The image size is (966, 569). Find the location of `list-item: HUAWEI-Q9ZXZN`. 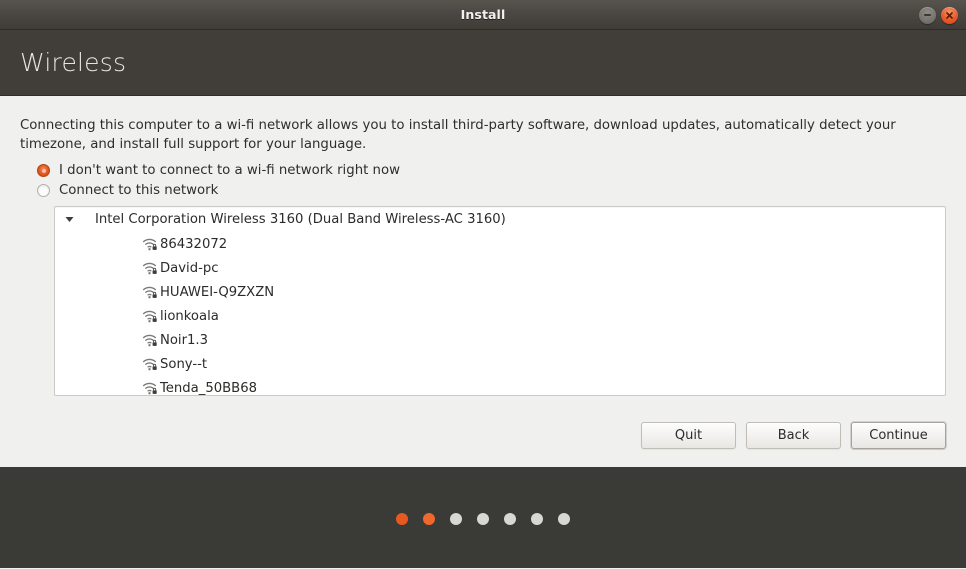

list-item: HUAWEI-Q9ZXZN is located at coordinates (500, 292).